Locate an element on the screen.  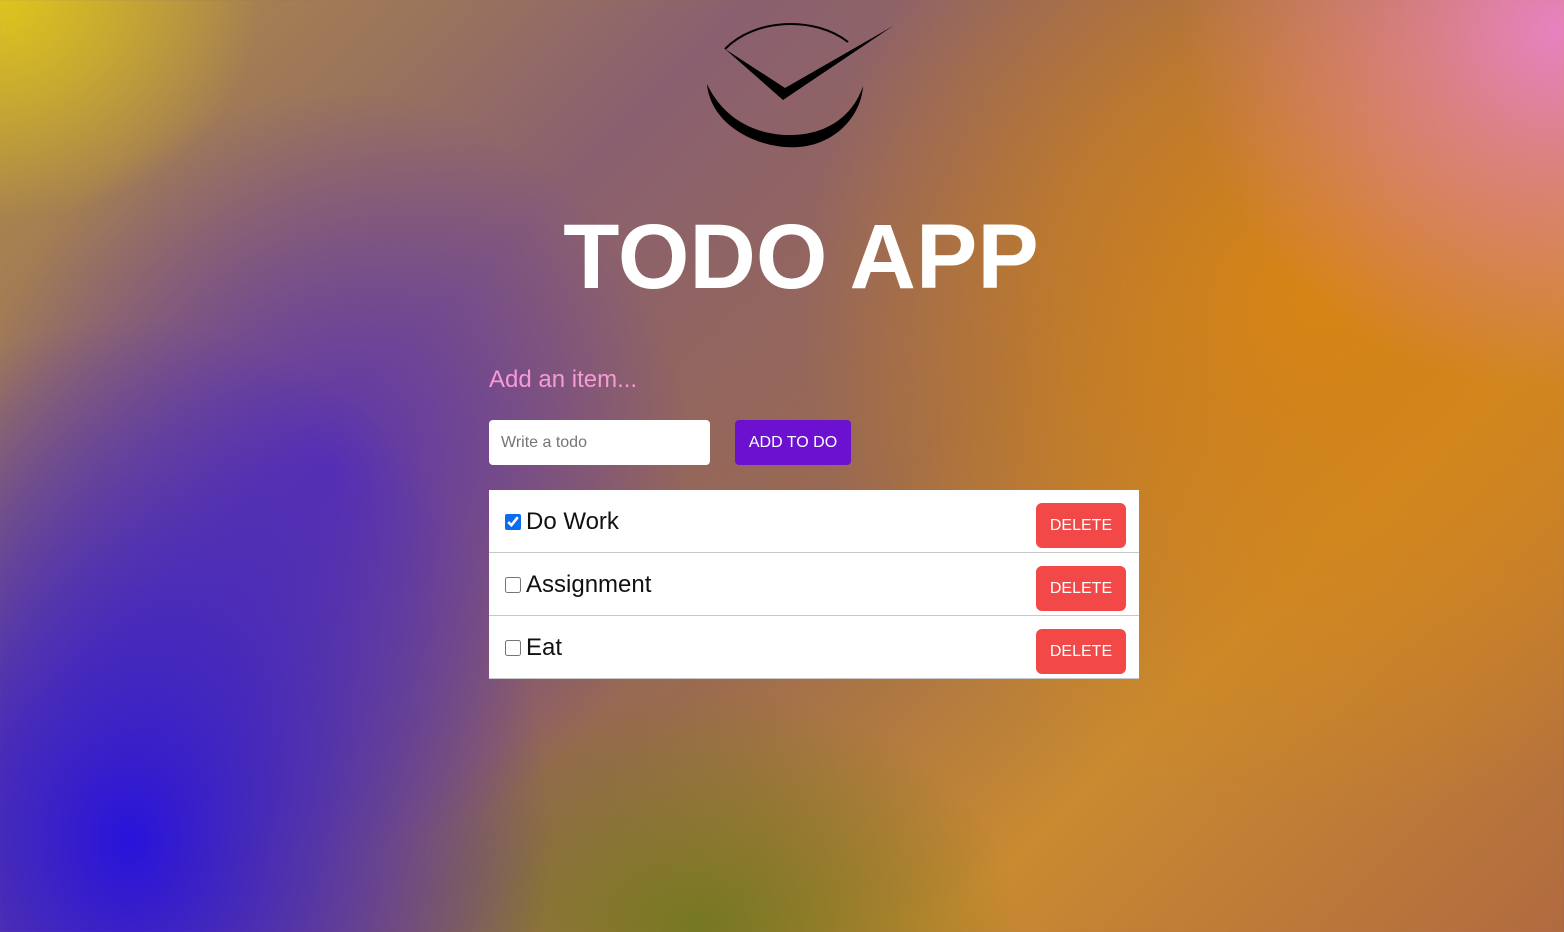
todo-item: Assignment DELETE is located at coordinates (814, 584).